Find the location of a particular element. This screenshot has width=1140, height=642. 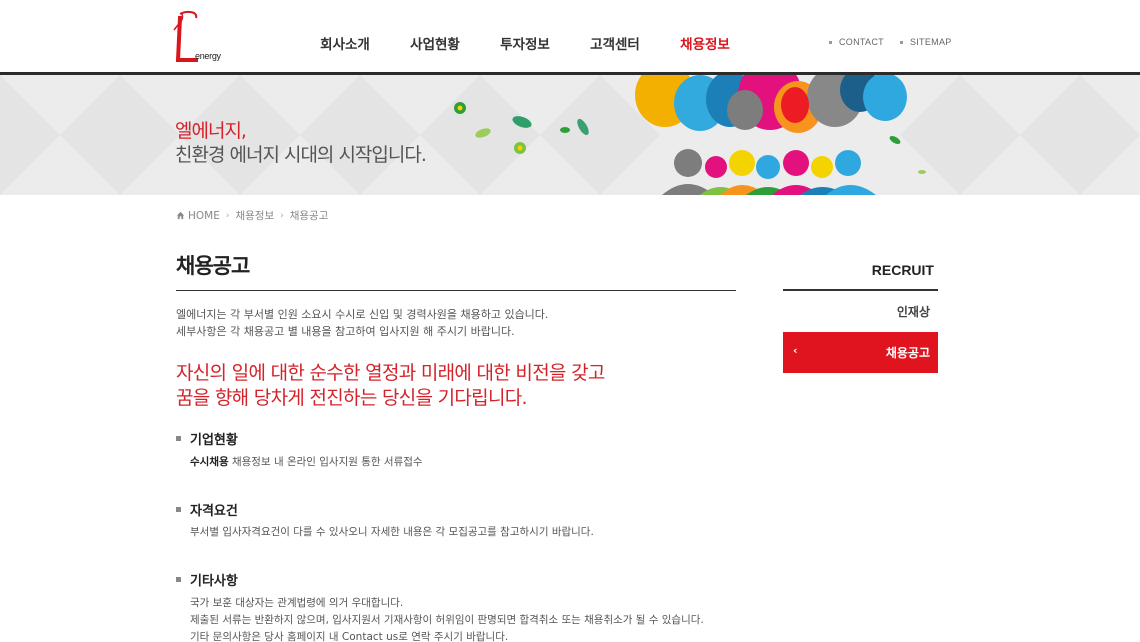

title-divider is located at coordinates (456, 290).